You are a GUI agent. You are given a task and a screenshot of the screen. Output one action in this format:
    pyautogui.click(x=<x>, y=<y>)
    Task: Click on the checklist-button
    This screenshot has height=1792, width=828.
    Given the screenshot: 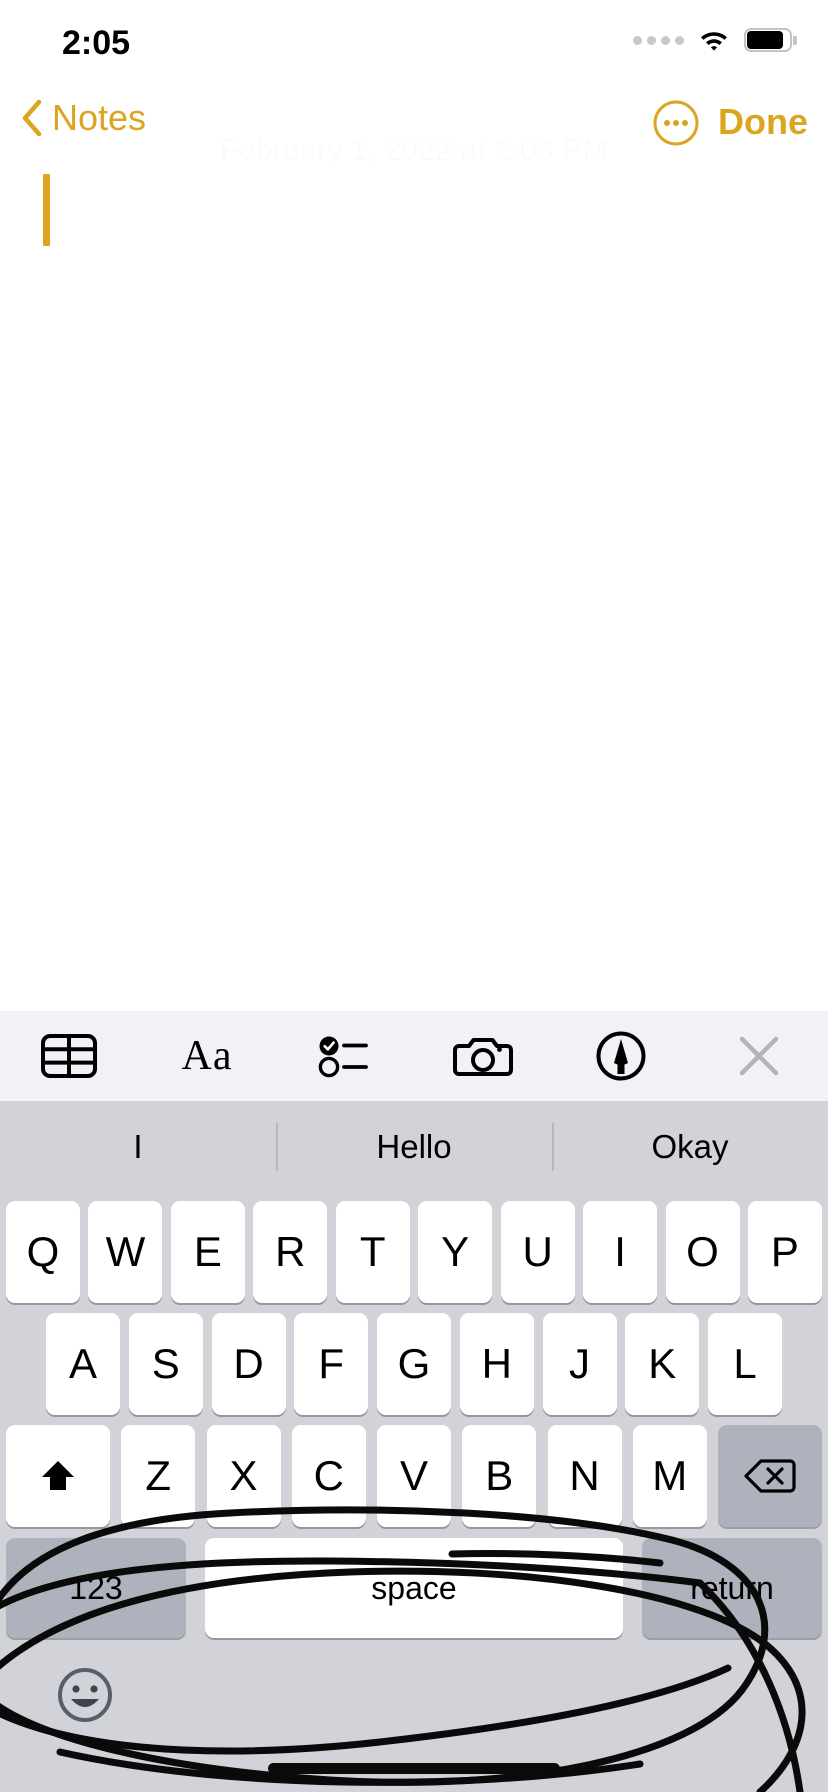 What is the action you would take?
    pyautogui.click(x=345, y=1056)
    